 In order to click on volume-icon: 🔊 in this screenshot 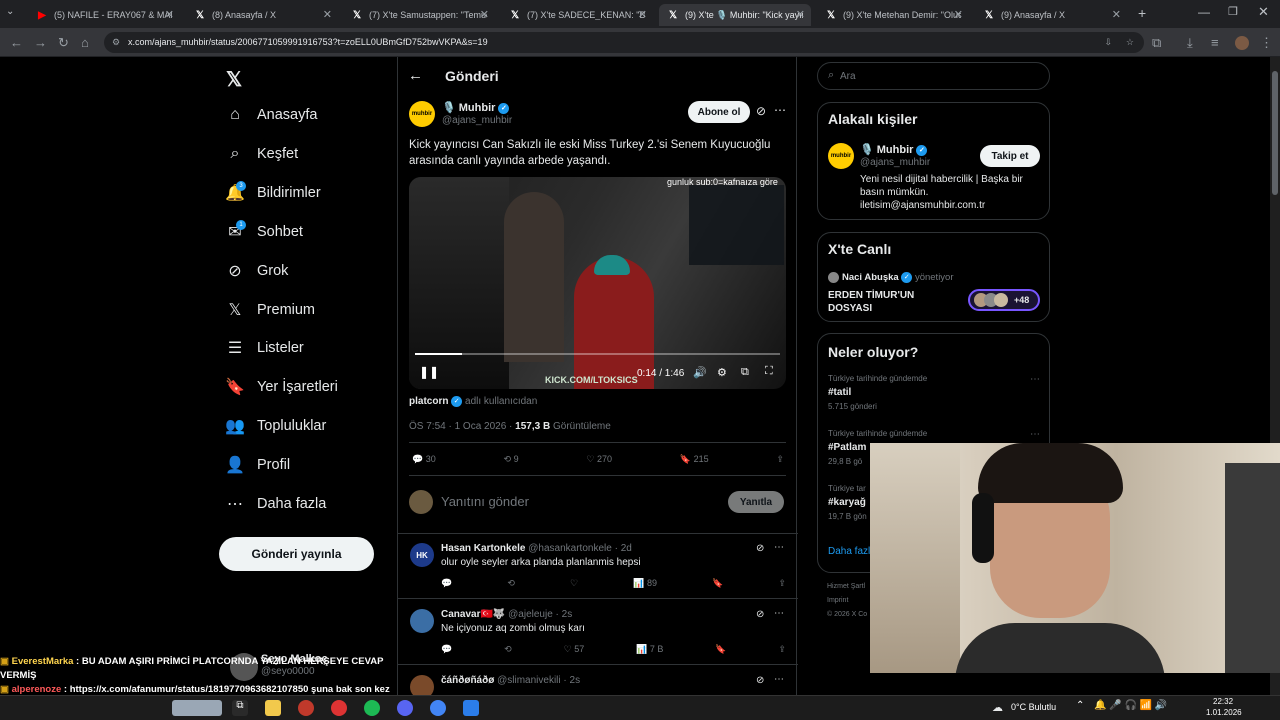, I will do `click(700, 372)`.